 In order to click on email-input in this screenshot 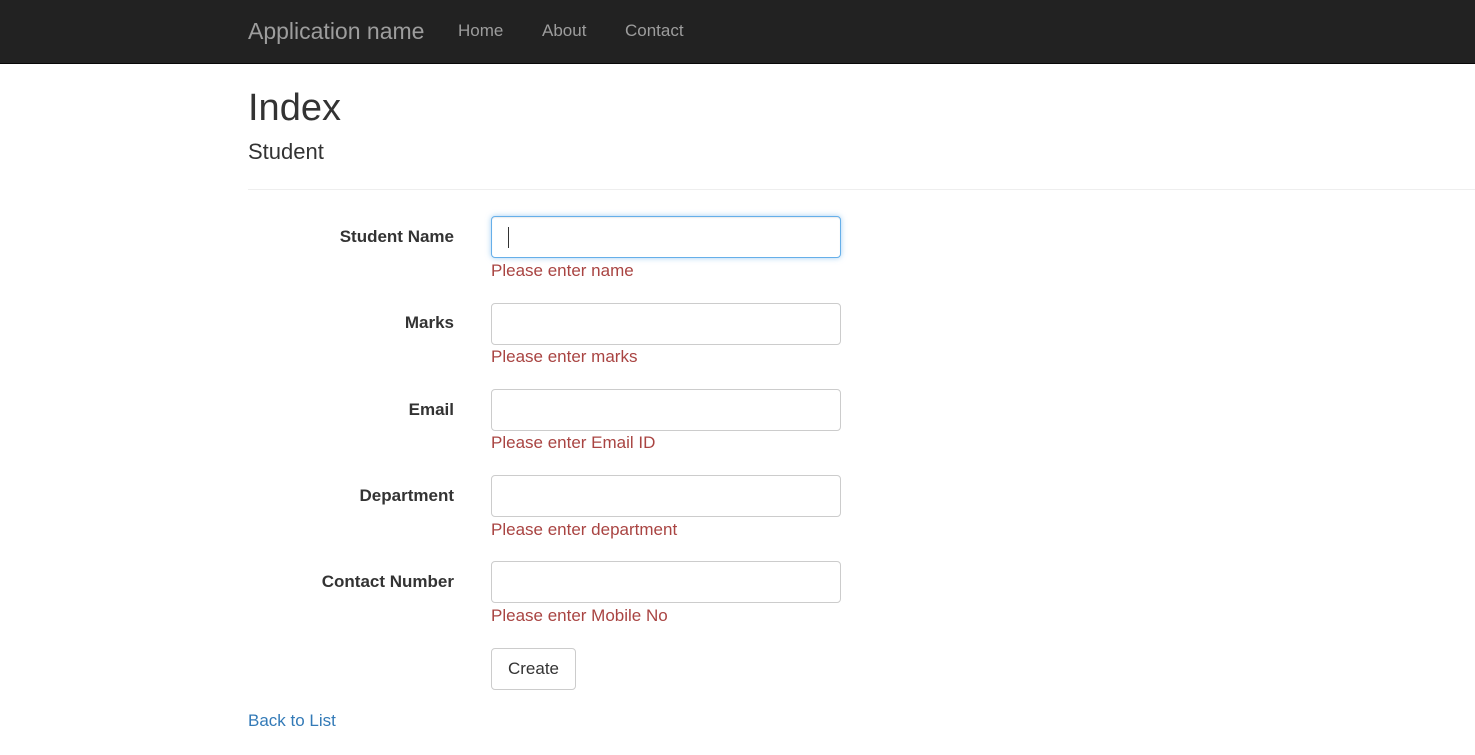, I will do `click(666, 410)`.